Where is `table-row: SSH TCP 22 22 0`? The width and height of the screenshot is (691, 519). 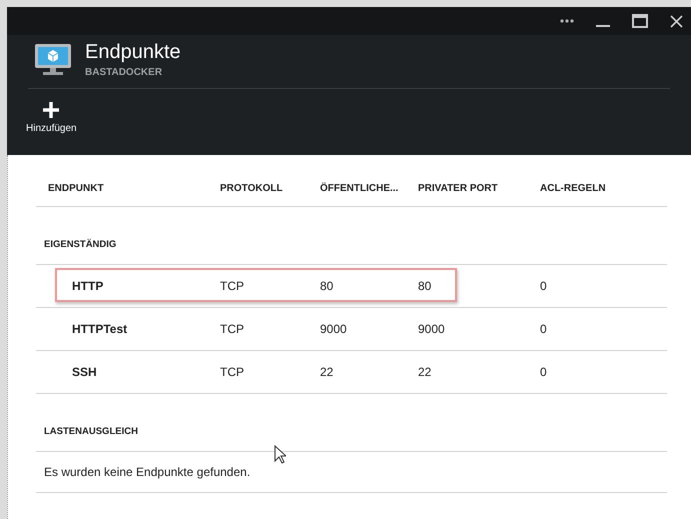 table-row: SSH TCP 22 22 0 is located at coordinates (351, 372).